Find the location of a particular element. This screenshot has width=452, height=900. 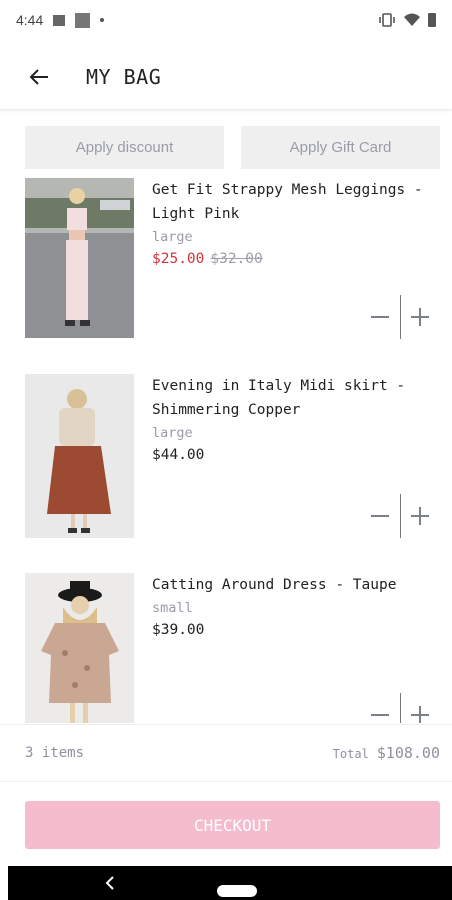

back-button is located at coordinates (39, 77).